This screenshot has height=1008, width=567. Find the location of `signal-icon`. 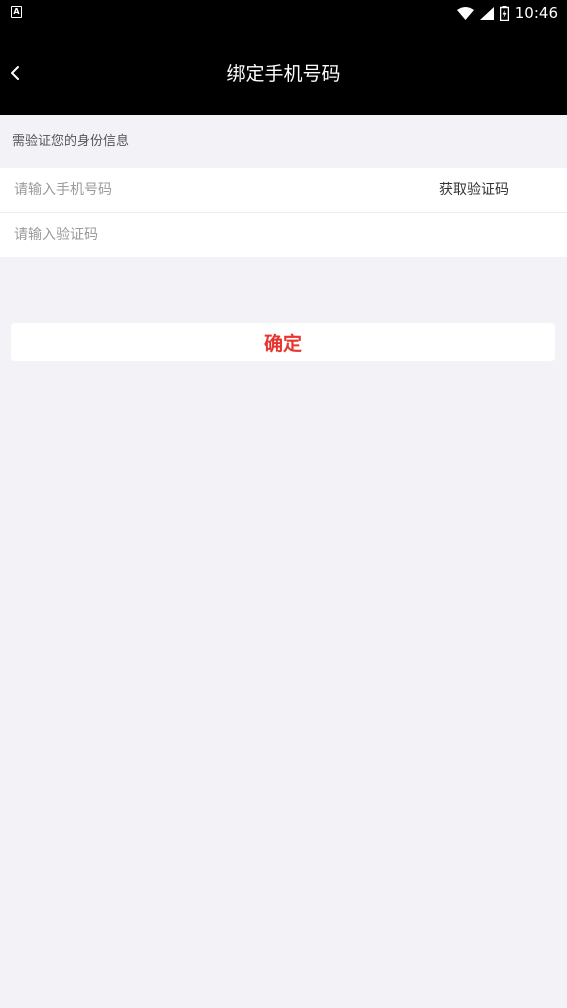

signal-icon is located at coordinates (486, 13).